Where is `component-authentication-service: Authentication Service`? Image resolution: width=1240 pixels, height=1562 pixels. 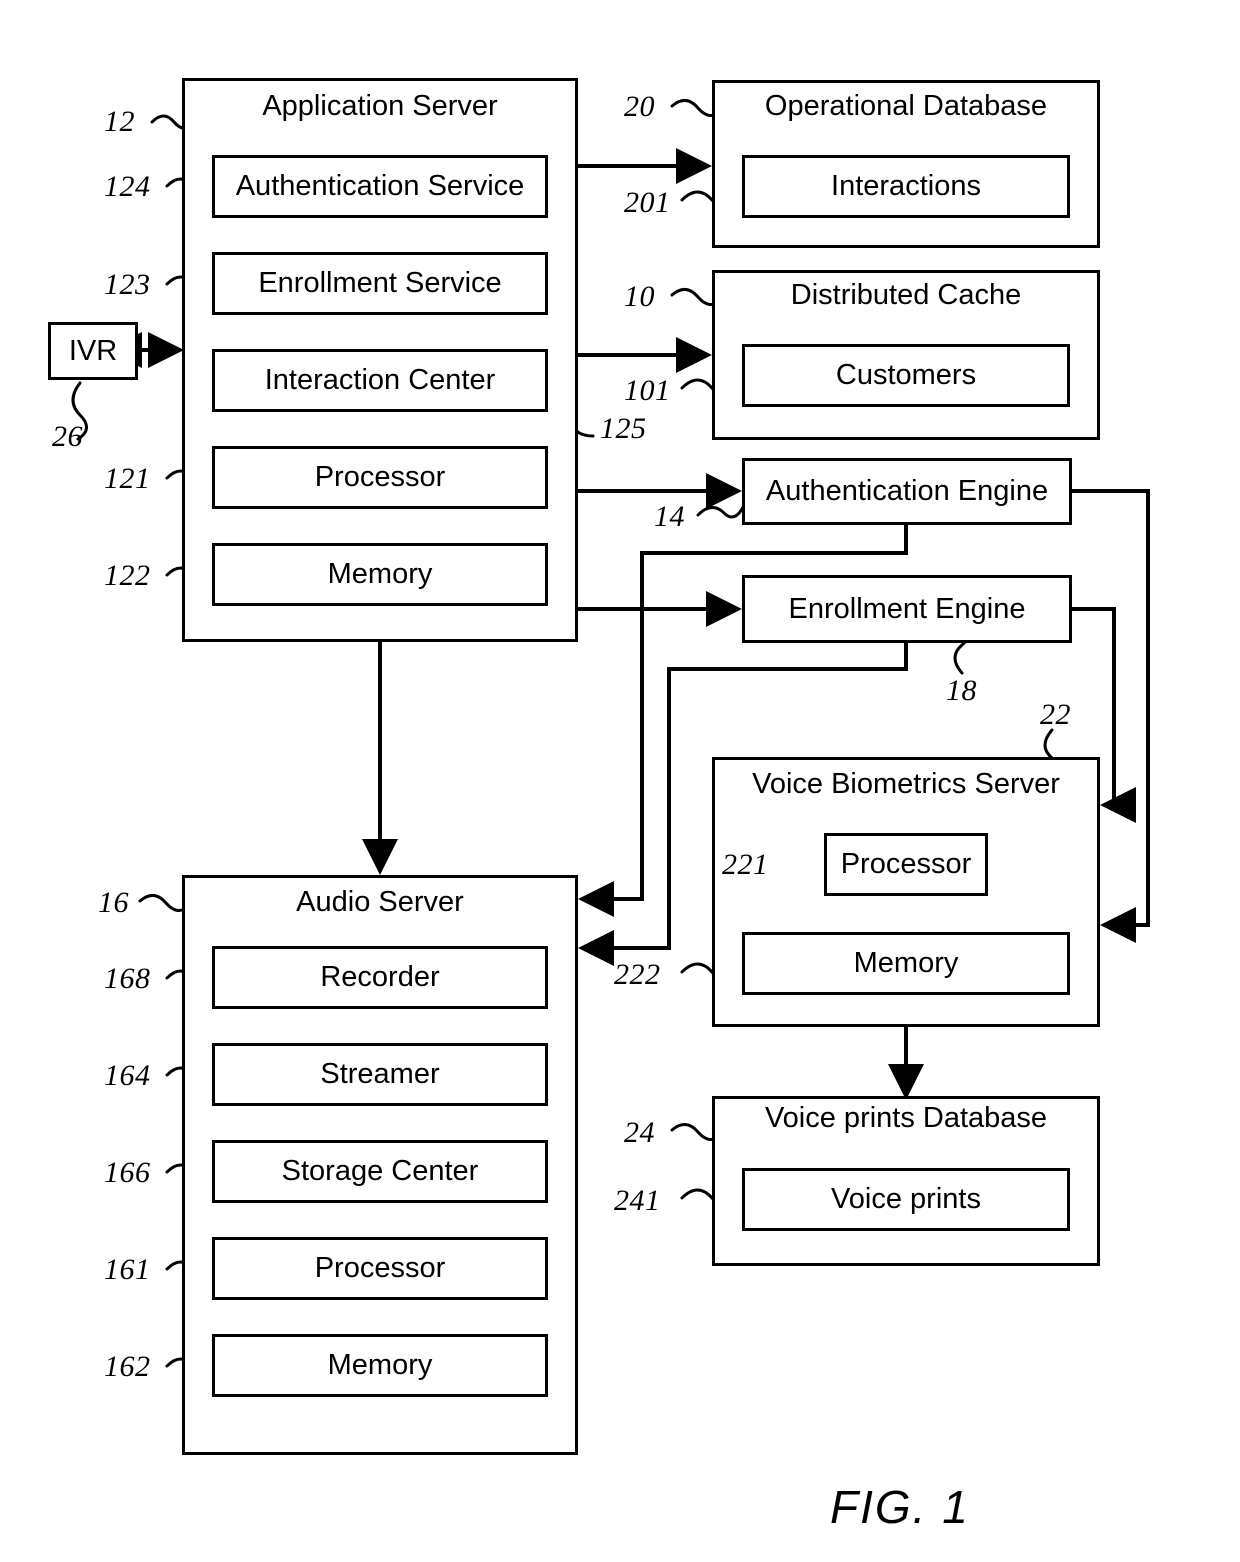 component-authentication-service: Authentication Service is located at coordinates (380, 186).